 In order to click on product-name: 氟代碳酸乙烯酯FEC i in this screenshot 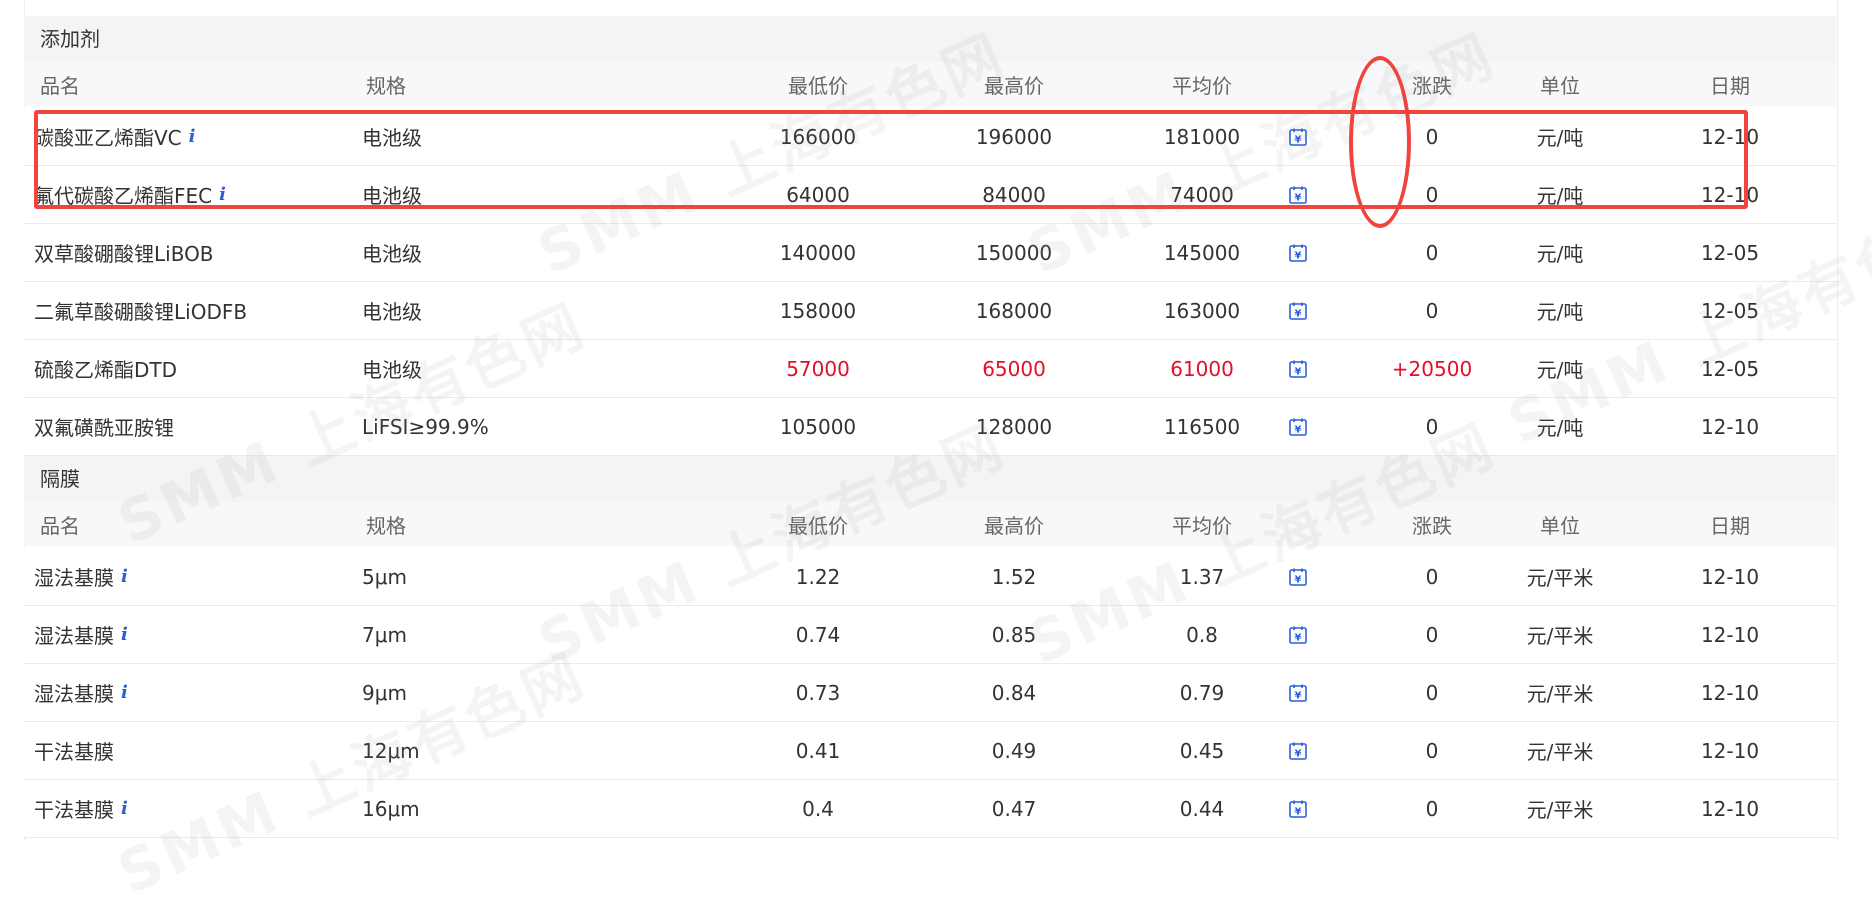, I will do `click(130, 194)`.